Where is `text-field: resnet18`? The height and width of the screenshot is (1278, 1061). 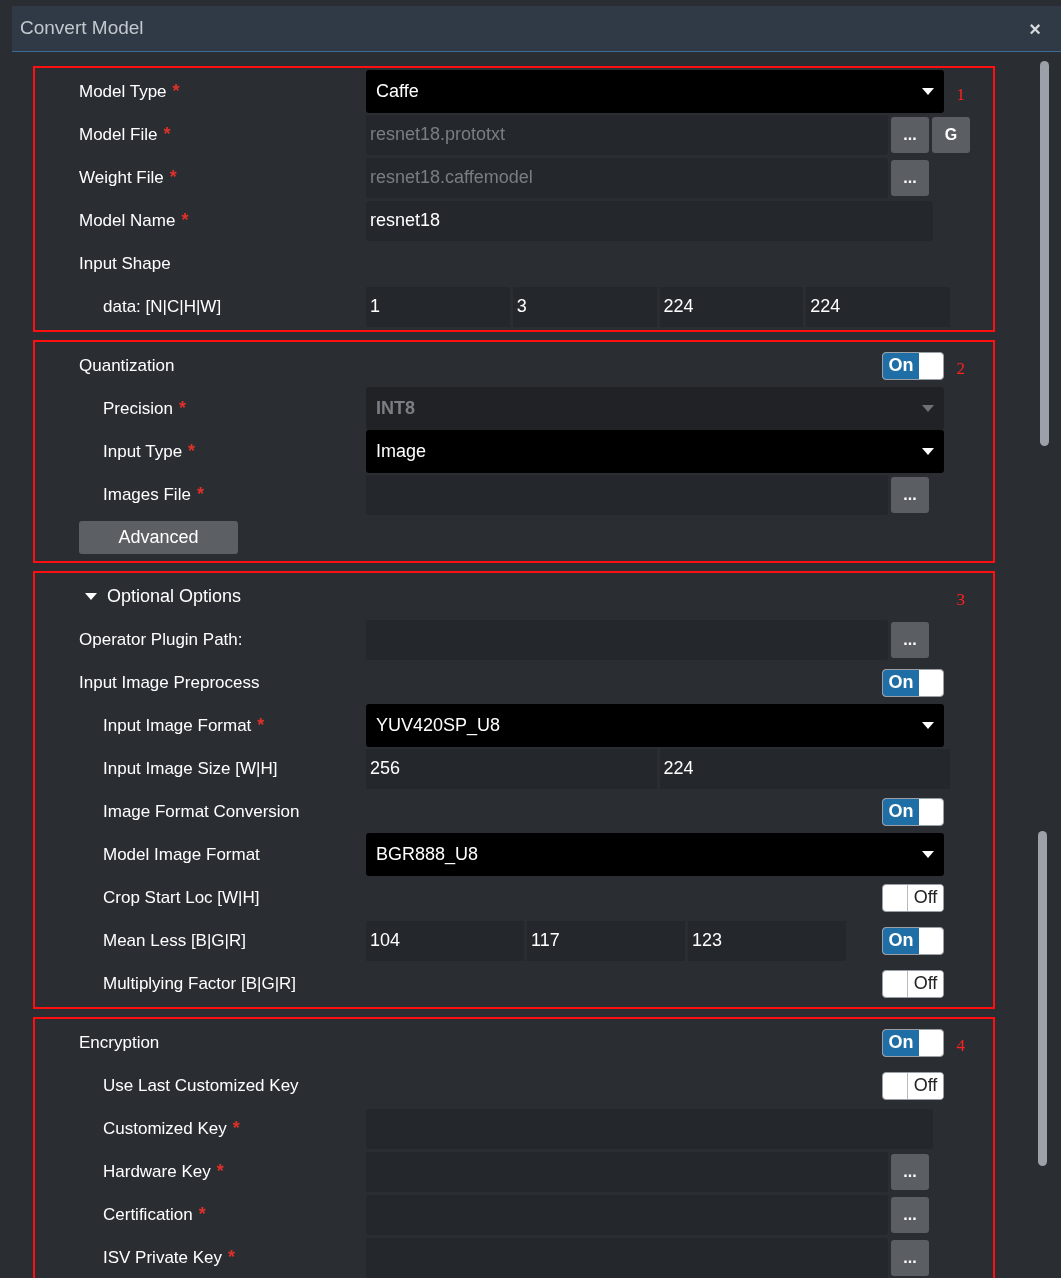 text-field: resnet18 is located at coordinates (649, 220).